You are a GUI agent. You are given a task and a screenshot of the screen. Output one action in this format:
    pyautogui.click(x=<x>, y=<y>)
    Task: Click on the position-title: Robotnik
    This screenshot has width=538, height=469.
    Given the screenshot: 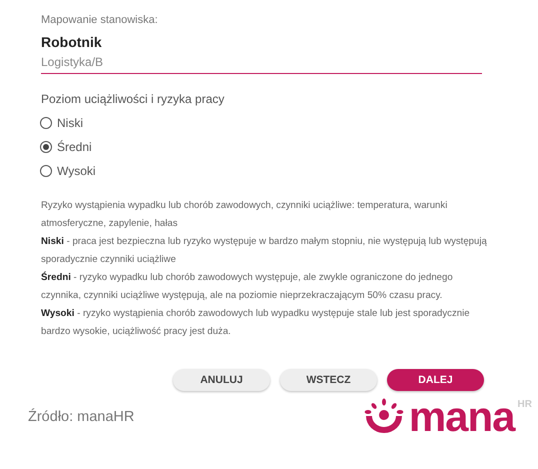 What is the action you would take?
    pyautogui.click(x=72, y=42)
    